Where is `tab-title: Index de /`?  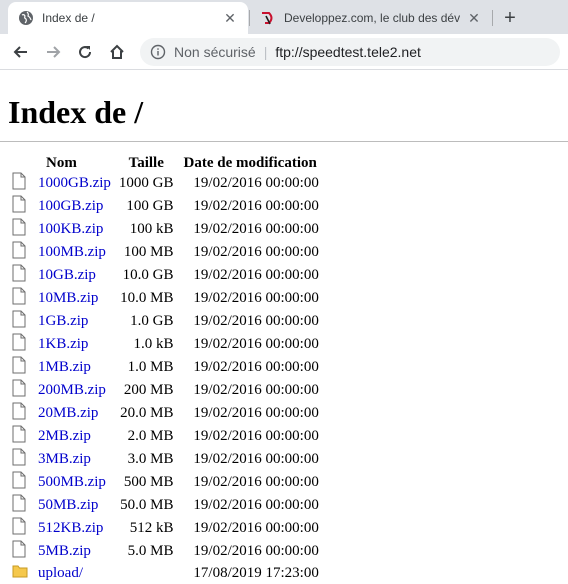
tab-title: Index de / is located at coordinates (68, 18).